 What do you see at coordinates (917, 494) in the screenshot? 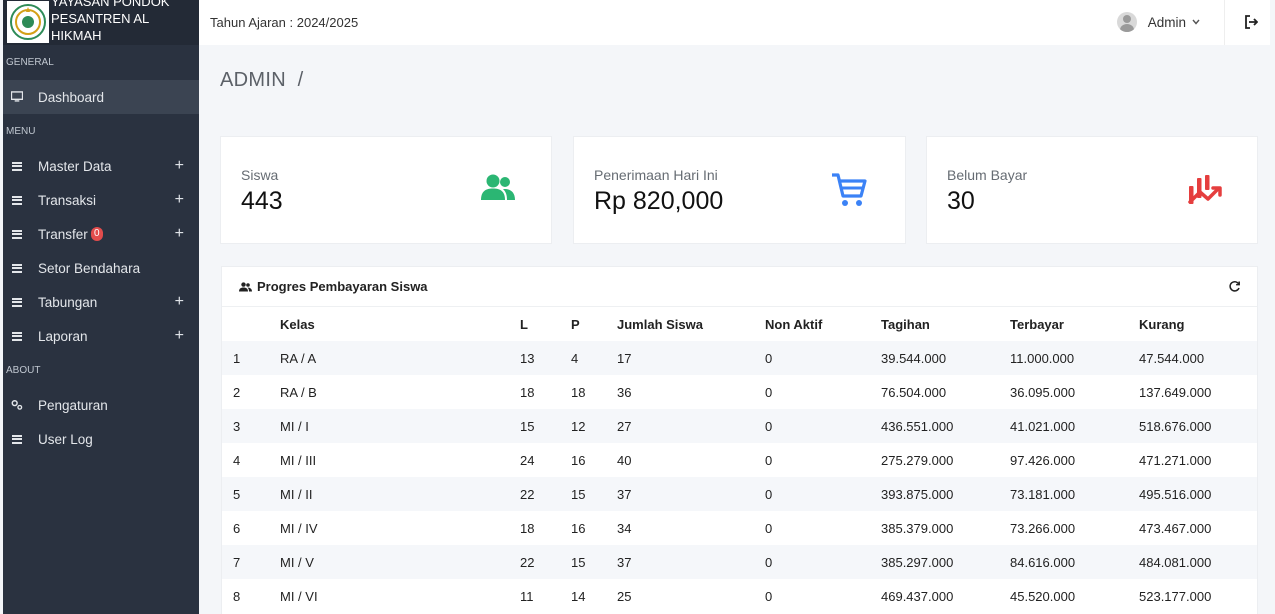
I see `cell-tagihan: 393.875.000` at bounding box center [917, 494].